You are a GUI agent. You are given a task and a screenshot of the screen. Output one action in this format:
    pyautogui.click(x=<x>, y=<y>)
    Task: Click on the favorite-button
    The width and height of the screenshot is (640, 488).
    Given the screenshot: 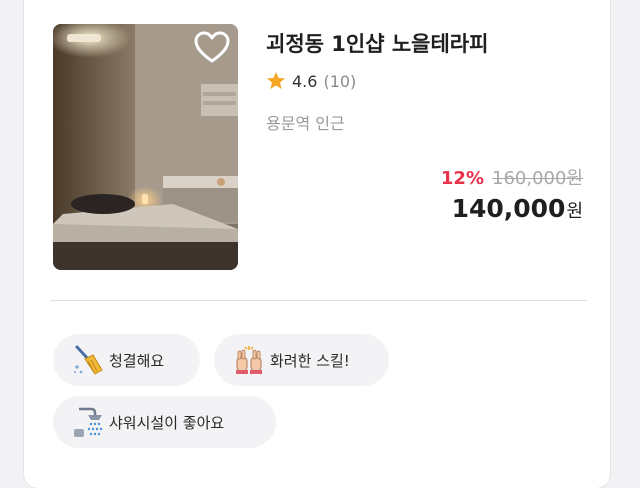 What is the action you would take?
    pyautogui.click(x=212, y=48)
    